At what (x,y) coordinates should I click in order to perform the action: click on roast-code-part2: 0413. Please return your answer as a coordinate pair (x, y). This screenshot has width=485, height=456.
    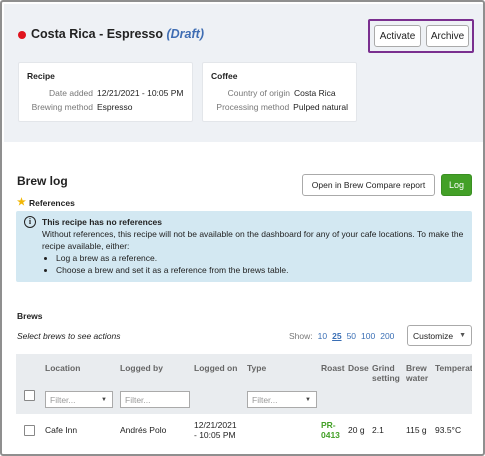
    Looking at the image, I should click on (330, 435).